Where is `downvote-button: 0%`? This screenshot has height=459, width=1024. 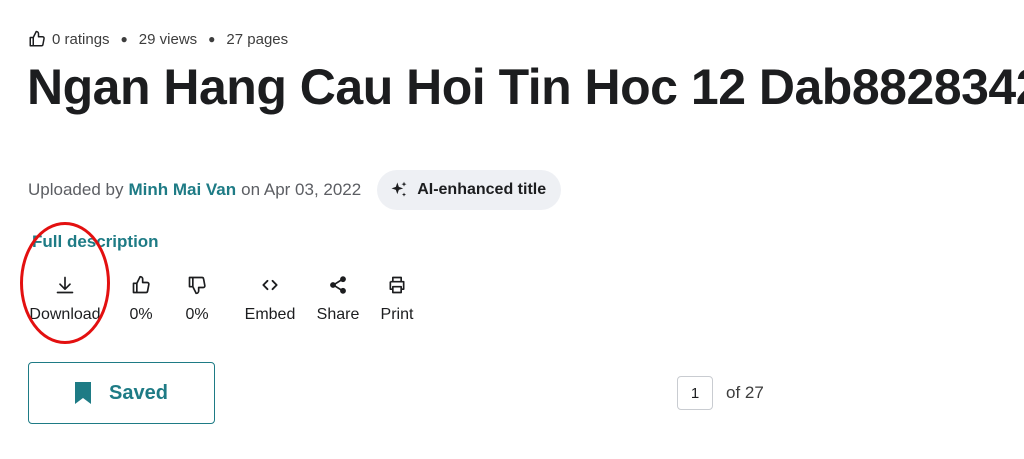
downvote-button: 0% is located at coordinates (197, 298).